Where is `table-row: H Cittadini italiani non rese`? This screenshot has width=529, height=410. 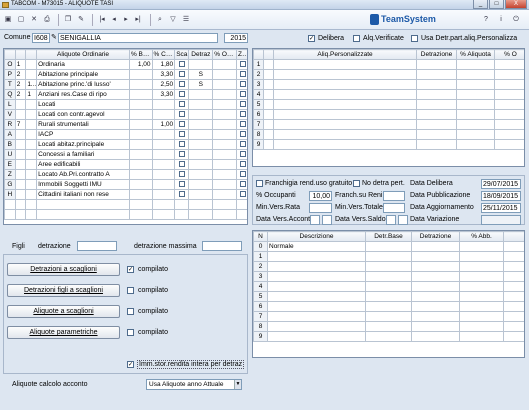
table-row: H Cittadini italiani non rese is located at coordinates (125, 194).